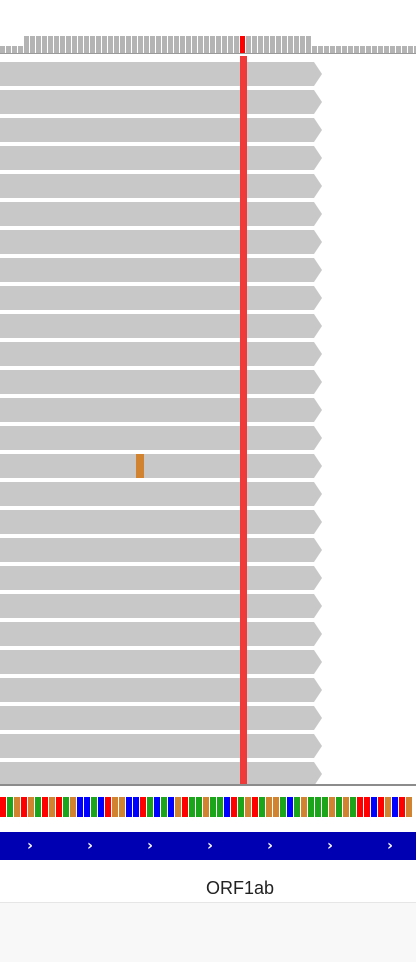 The height and width of the screenshot is (962, 416). I want to click on gene-feature-orf1ab: › › › › › › ›, so click(208, 846).